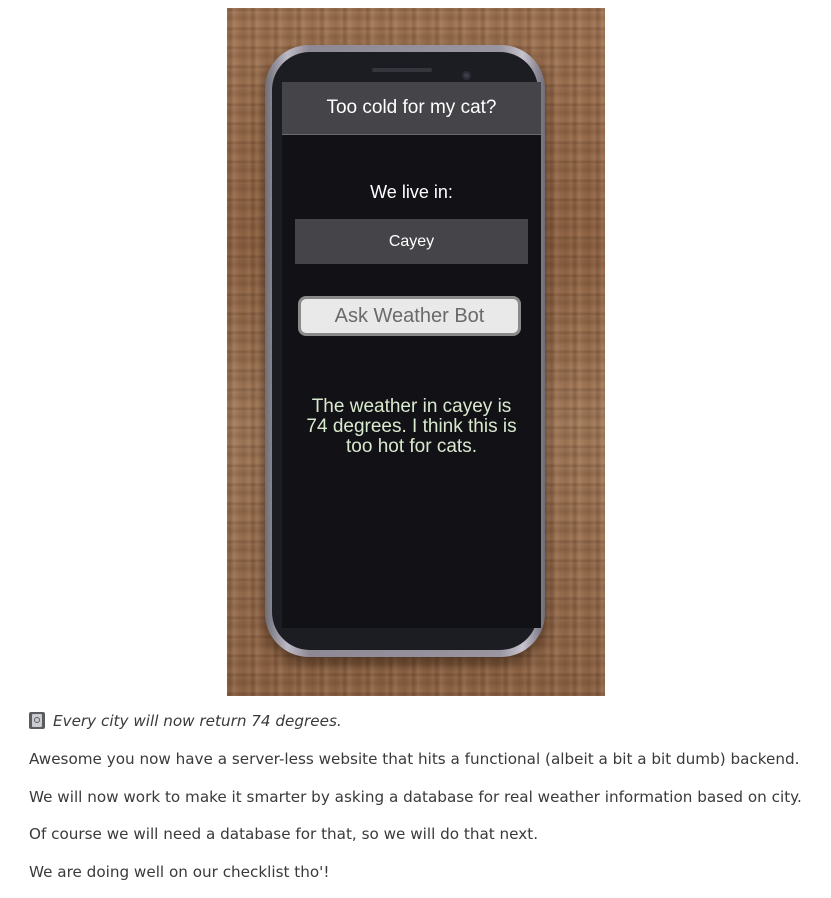 This screenshot has width=831, height=898. Describe the element at coordinates (179, 872) in the screenshot. I see `paragraph: We are doing well on our checklist tho'!` at that location.